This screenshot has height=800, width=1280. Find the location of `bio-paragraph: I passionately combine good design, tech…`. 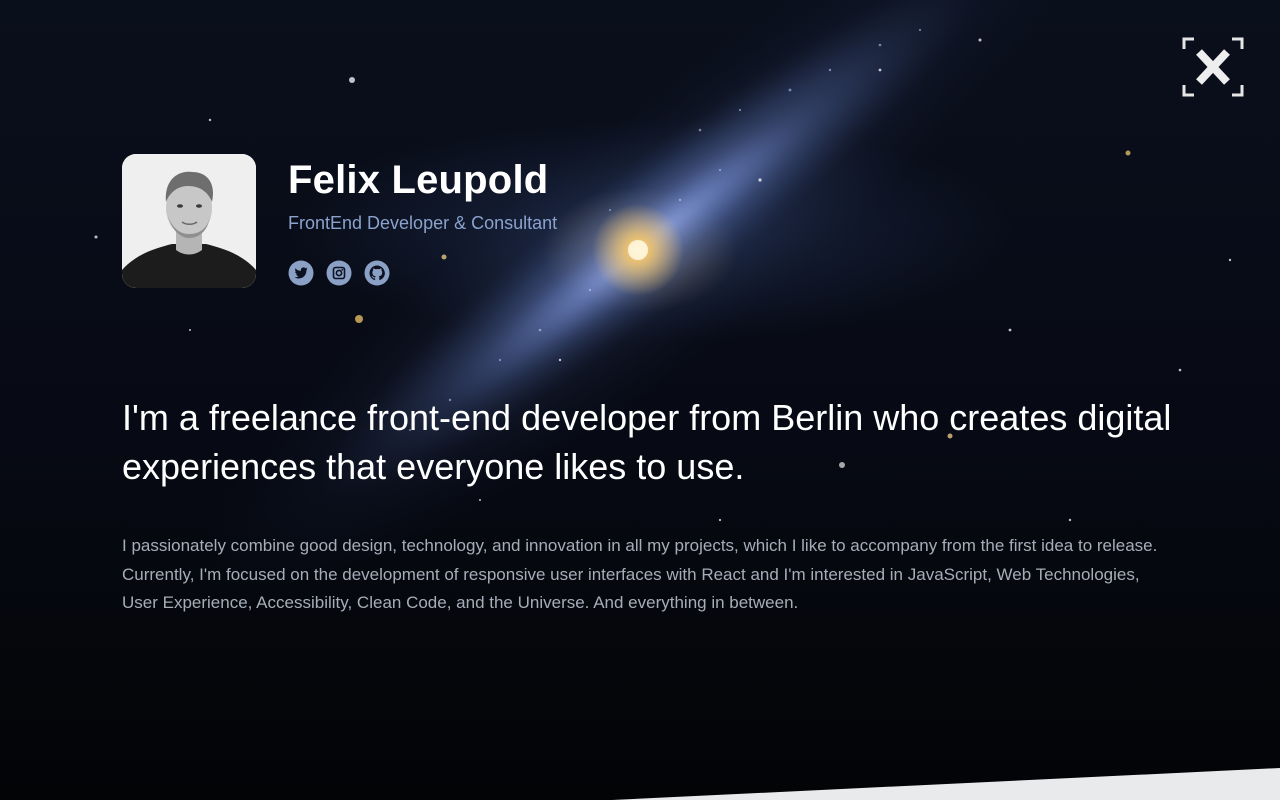

bio-paragraph: I passionately combine good design, tech… is located at coordinates (640, 574).